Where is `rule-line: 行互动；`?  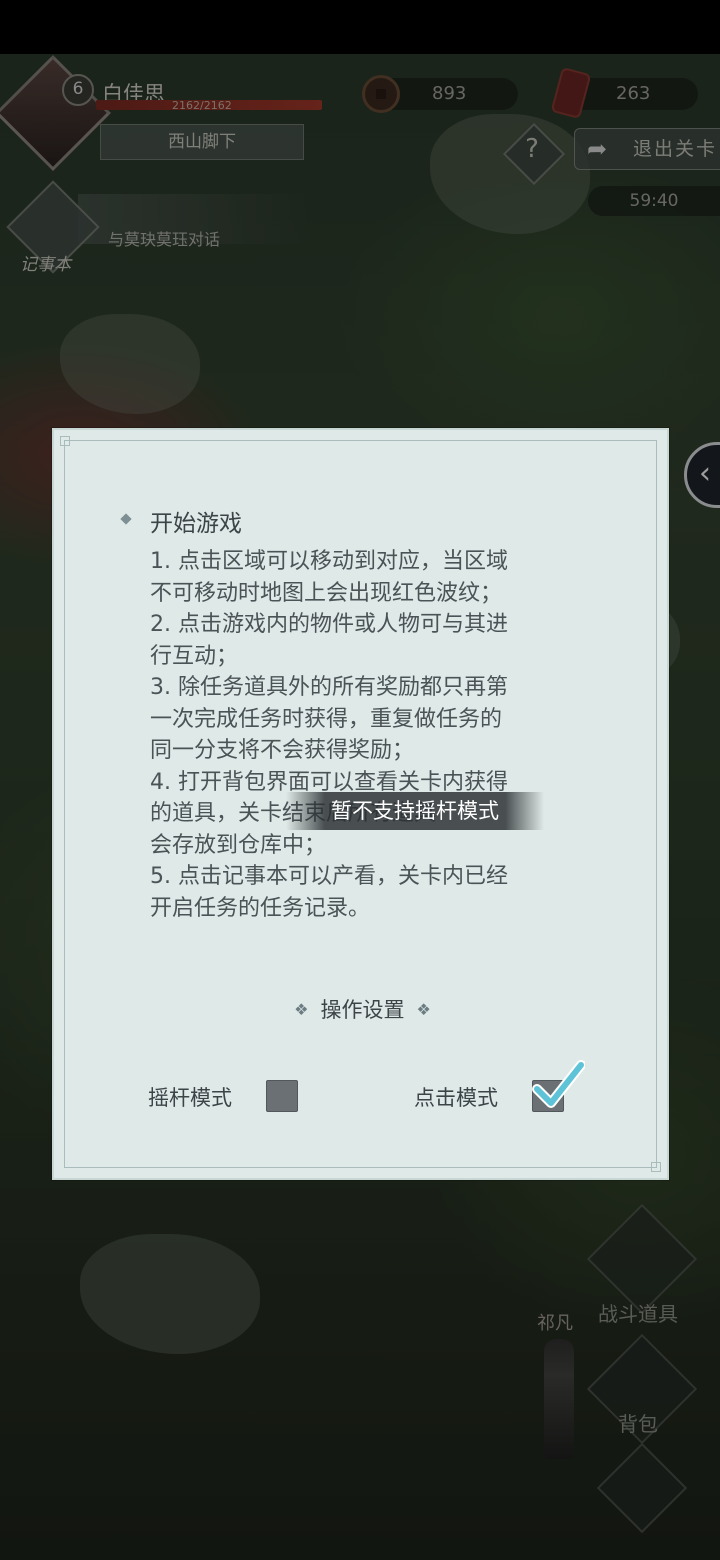 rule-line: 行互动； is located at coordinates (194, 656).